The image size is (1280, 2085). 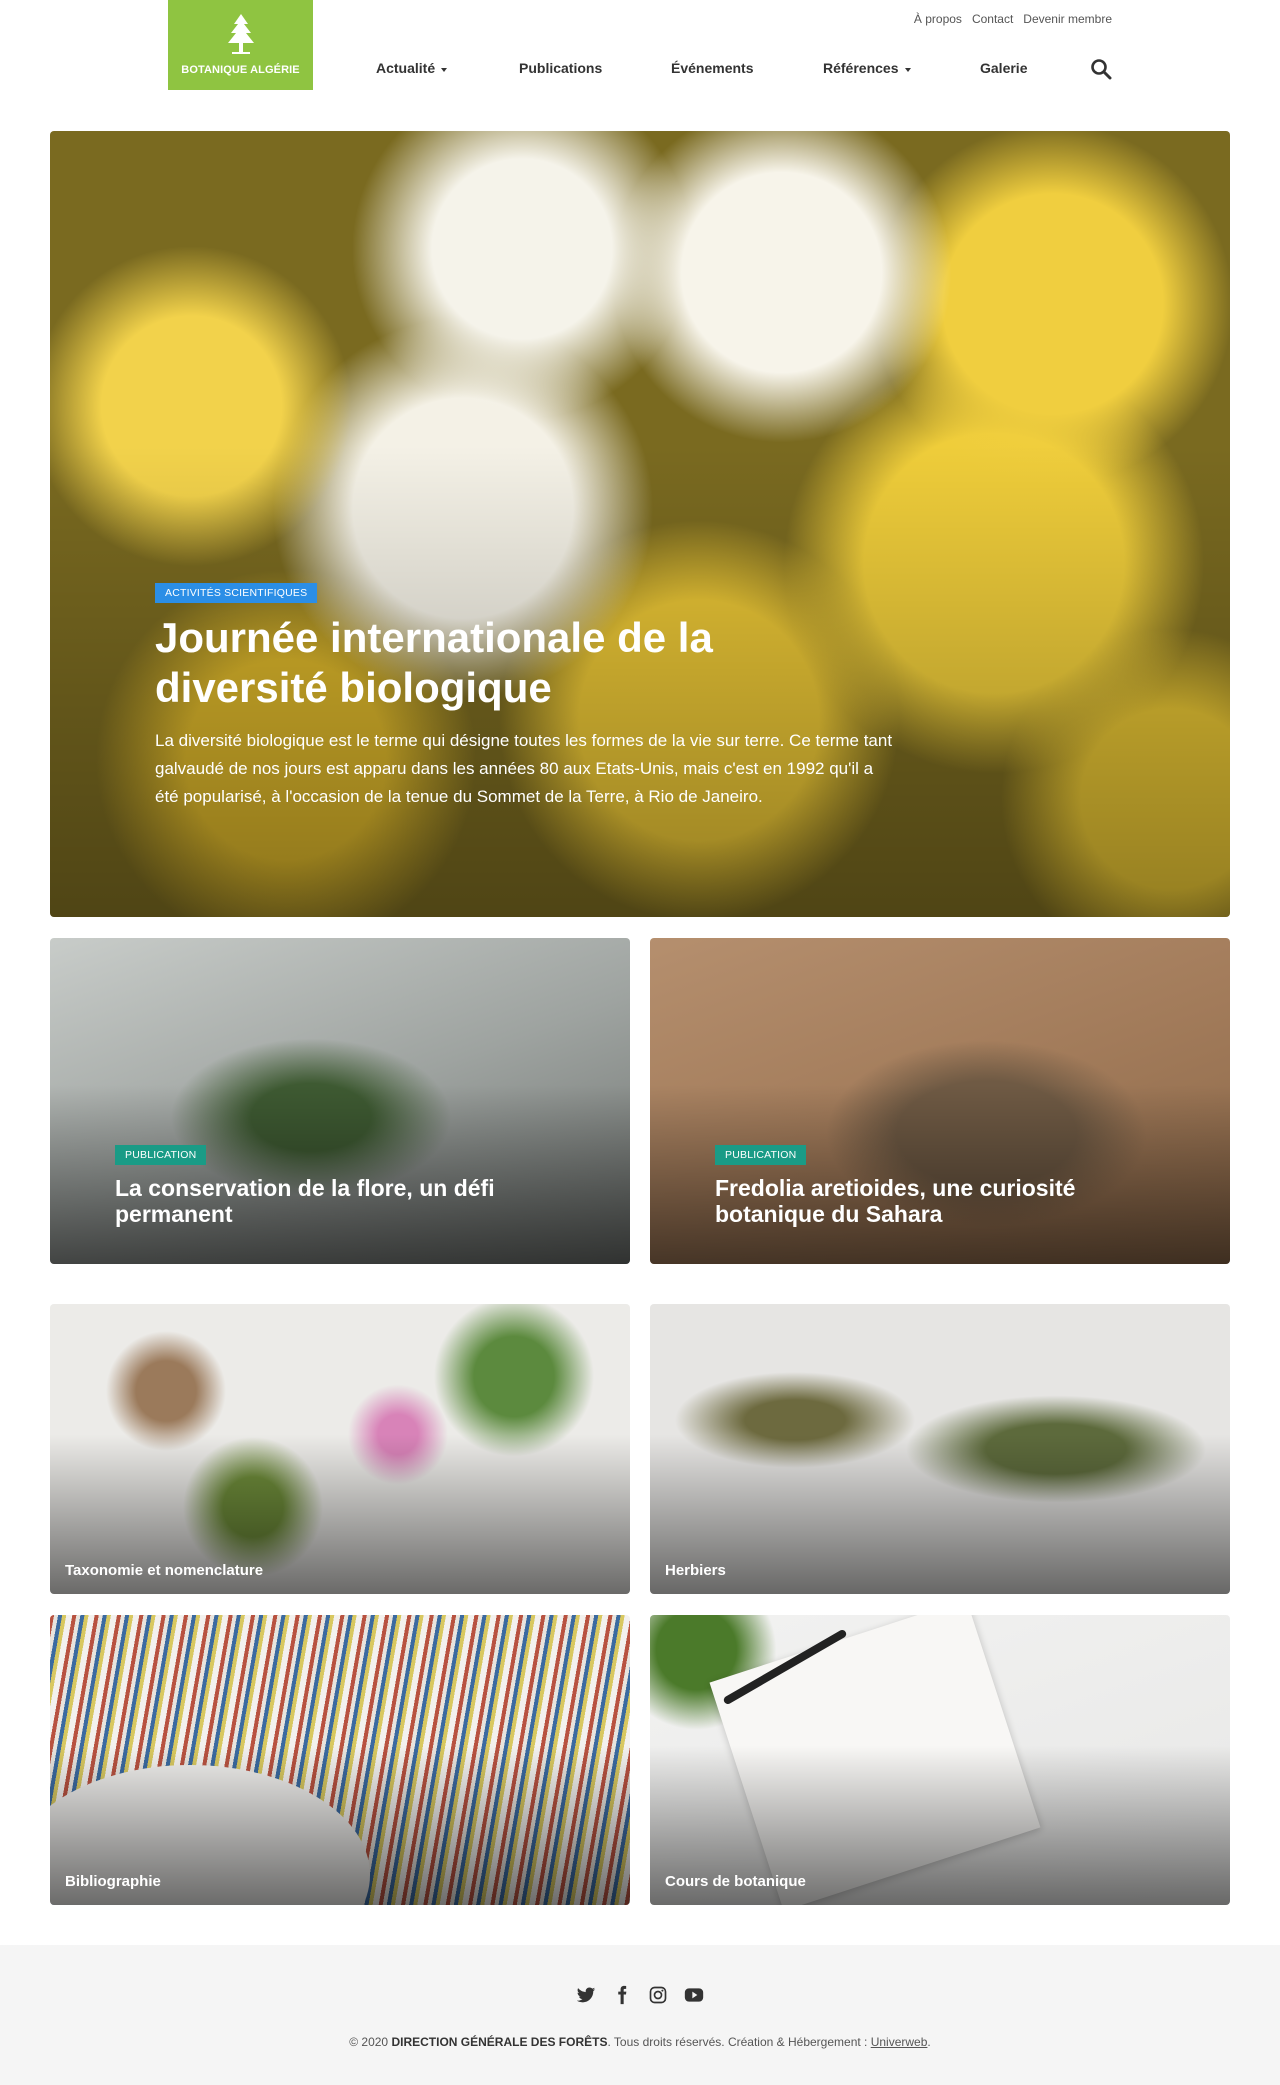 What do you see at coordinates (406, 68) in the screenshot?
I see `nav-item-label: Actualité` at bounding box center [406, 68].